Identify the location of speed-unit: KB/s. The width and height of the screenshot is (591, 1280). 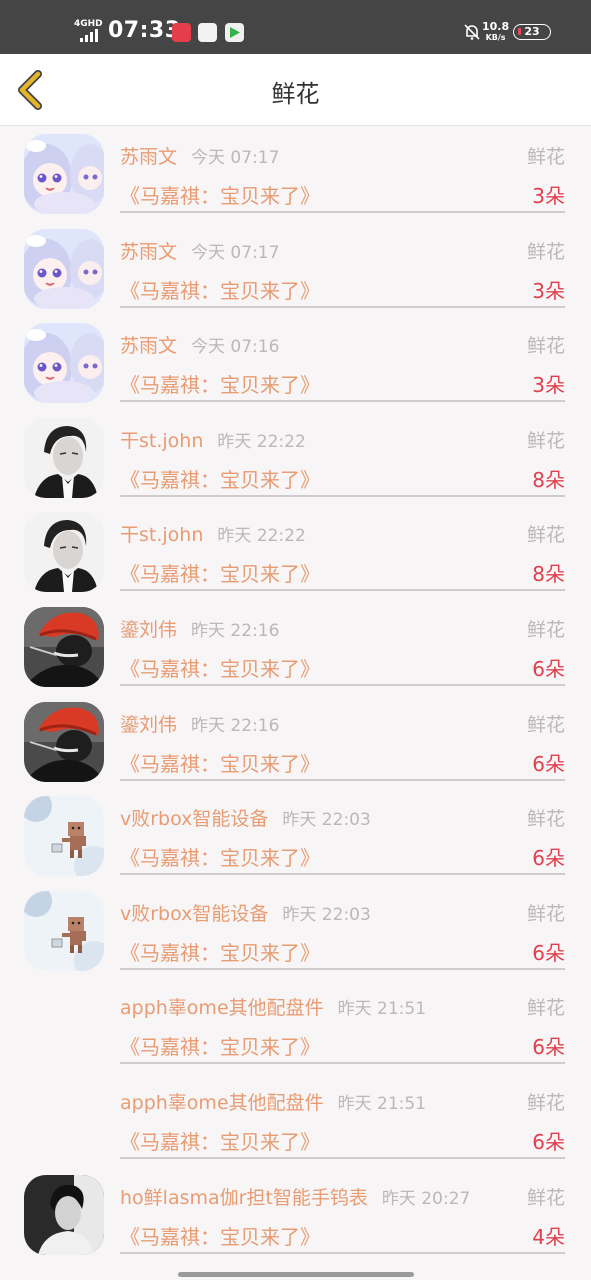
(495, 37).